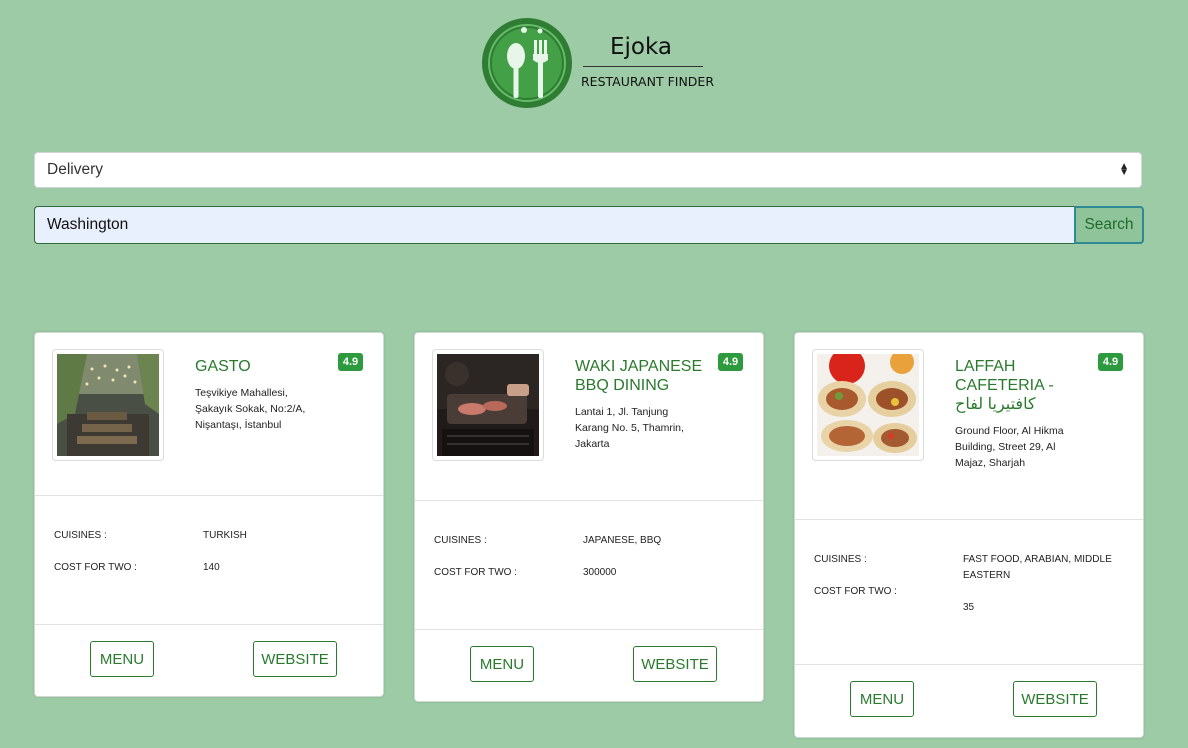 This screenshot has height=748, width=1188. What do you see at coordinates (648, 81) in the screenshot?
I see `brand-subtitle: RESTAURANT FINDER` at bounding box center [648, 81].